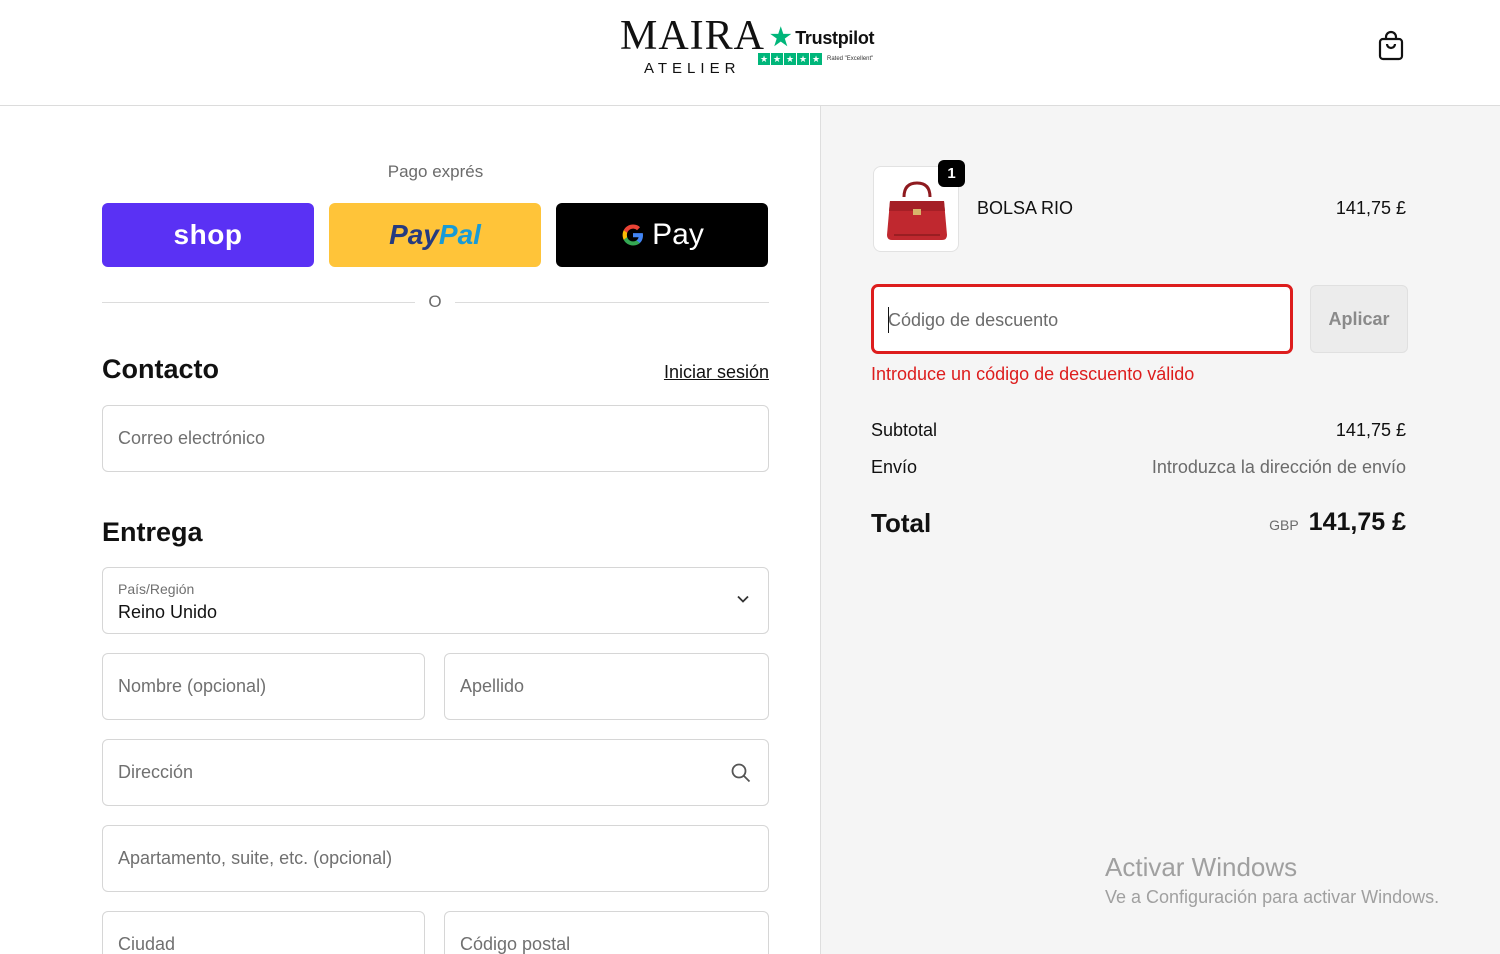  What do you see at coordinates (459, 234) in the screenshot?
I see `paypal-label-pal: Pal` at bounding box center [459, 234].